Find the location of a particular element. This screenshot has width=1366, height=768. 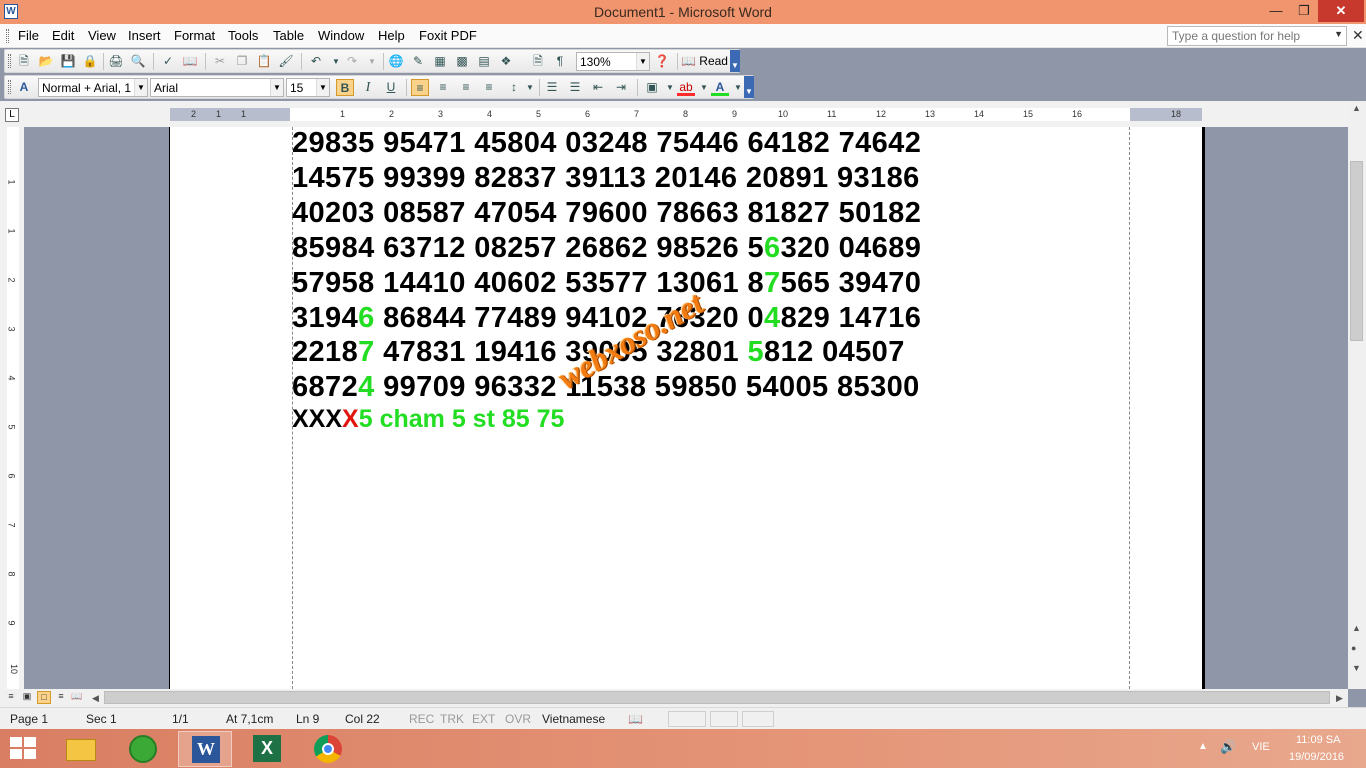

menu-format: Format is located at coordinates (194, 35).